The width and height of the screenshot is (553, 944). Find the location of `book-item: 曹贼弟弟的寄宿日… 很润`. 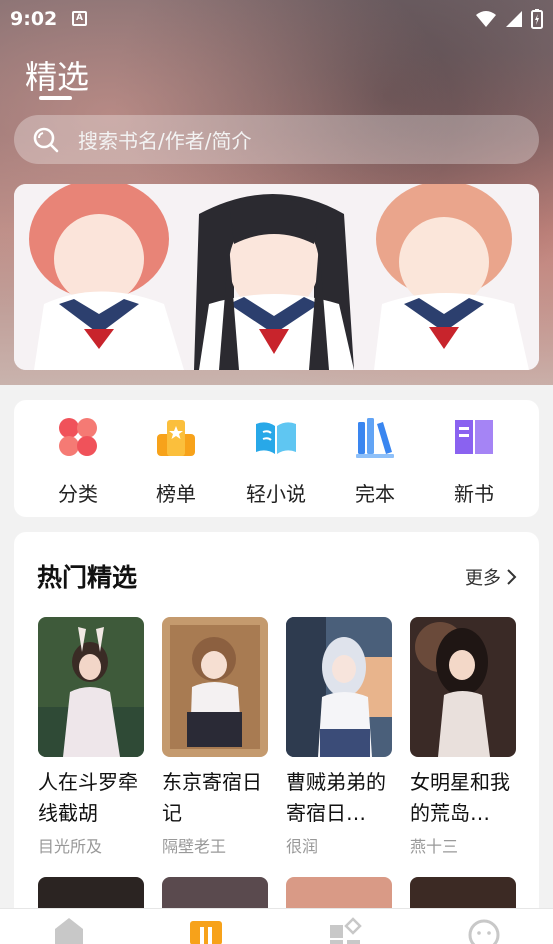

book-item: 曹贼弟弟的寄宿日… 很润 is located at coordinates (339, 737).